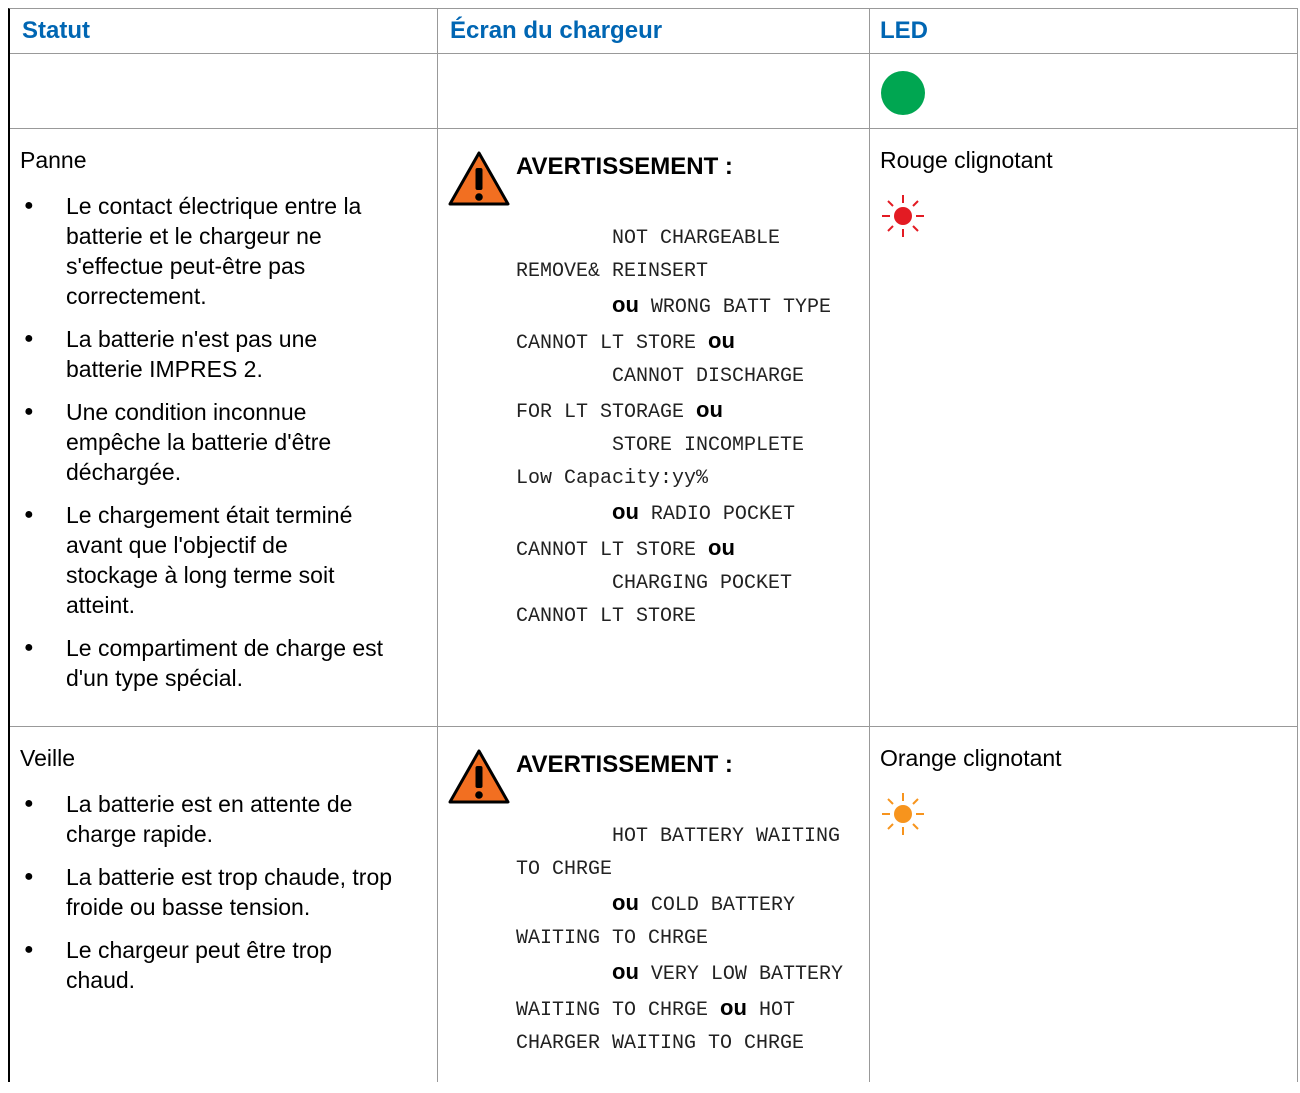 The height and width of the screenshot is (1093, 1300). What do you see at coordinates (904, 30) in the screenshot?
I see `header-led: LED` at bounding box center [904, 30].